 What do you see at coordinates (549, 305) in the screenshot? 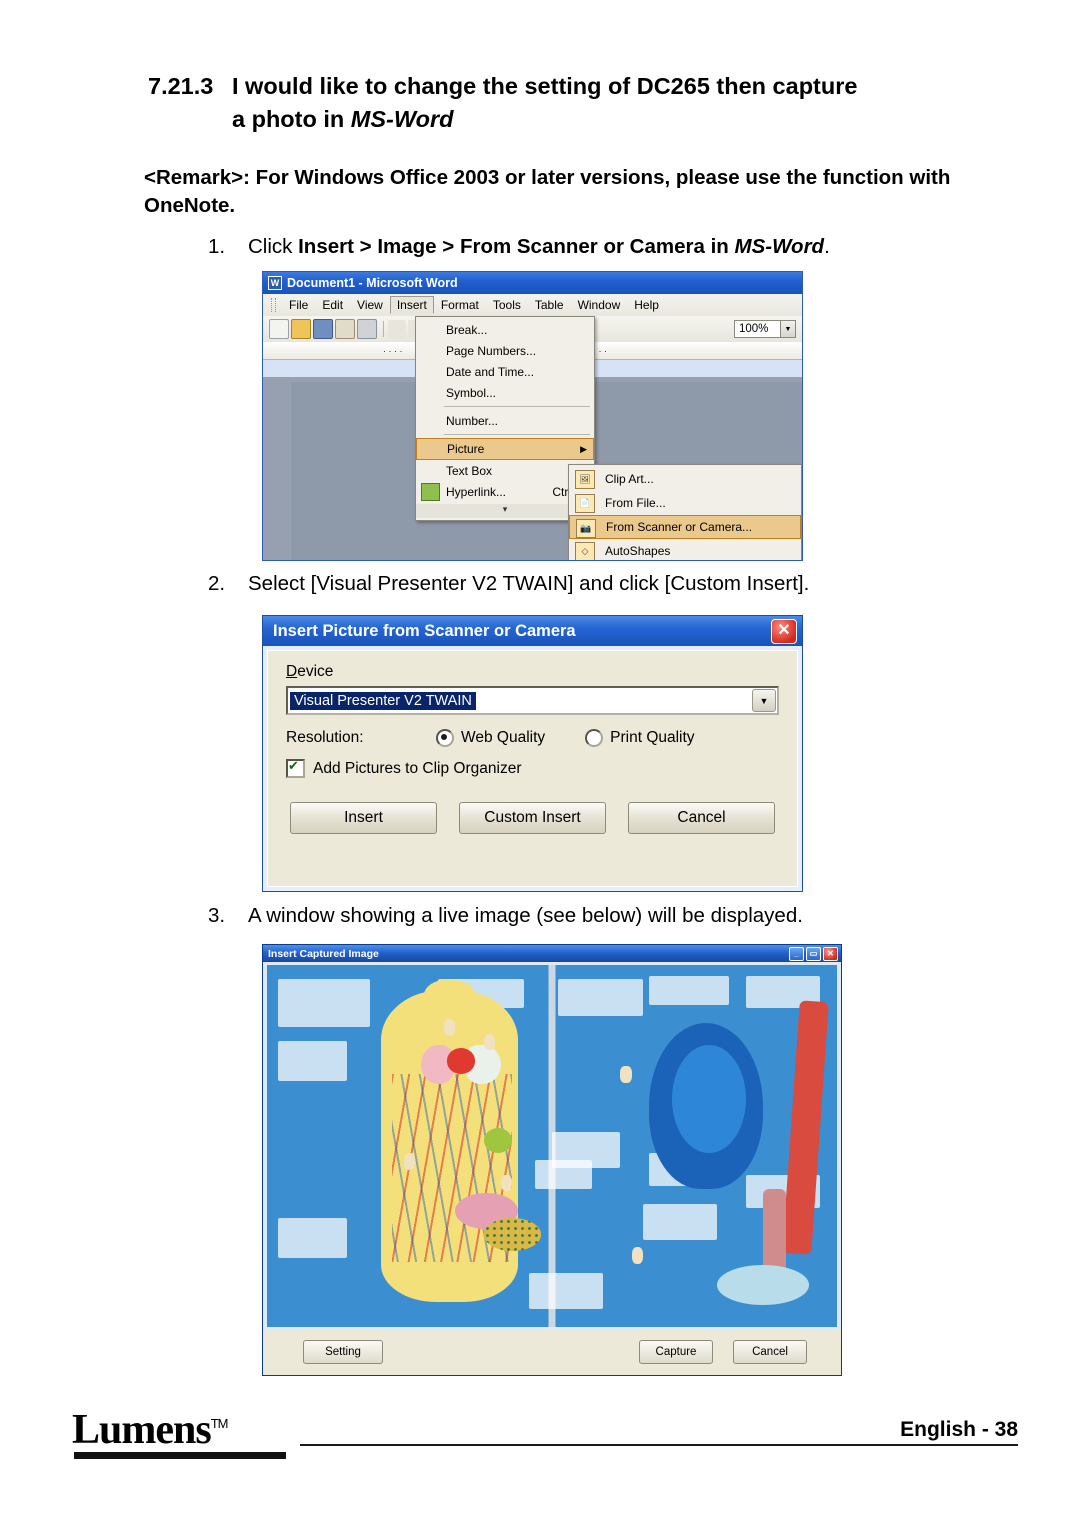
I see `menu-table: Table` at bounding box center [549, 305].